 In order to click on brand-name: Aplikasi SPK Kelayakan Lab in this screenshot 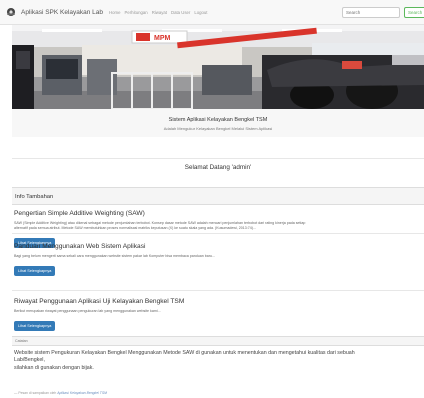, I will do `click(62, 12)`.